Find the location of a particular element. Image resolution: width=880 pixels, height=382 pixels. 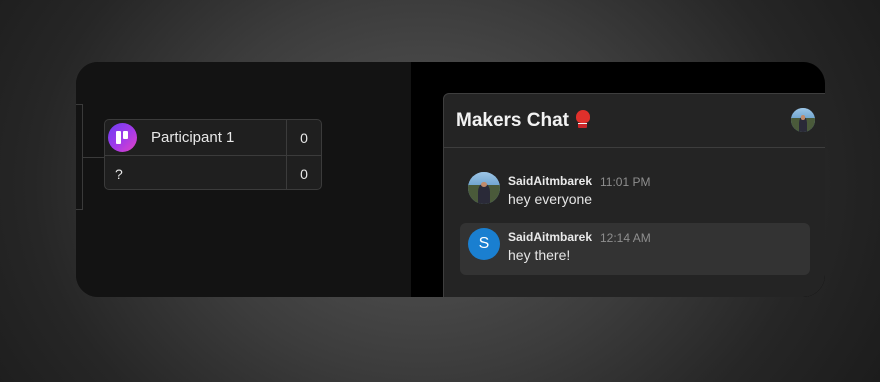

chat-title-text: Makers Chat is located at coordinates (512, 120).